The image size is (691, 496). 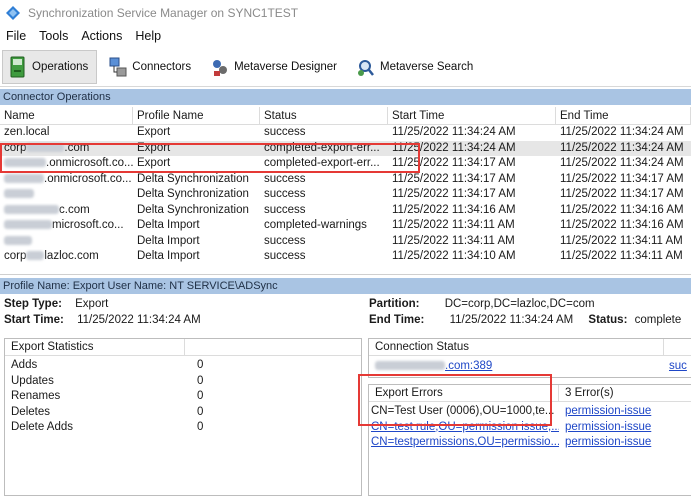 What do you see at coordinates (34, 320) in the screenshot?
I see `start-time-label: Start Time:` at bounding box center [34, 320].